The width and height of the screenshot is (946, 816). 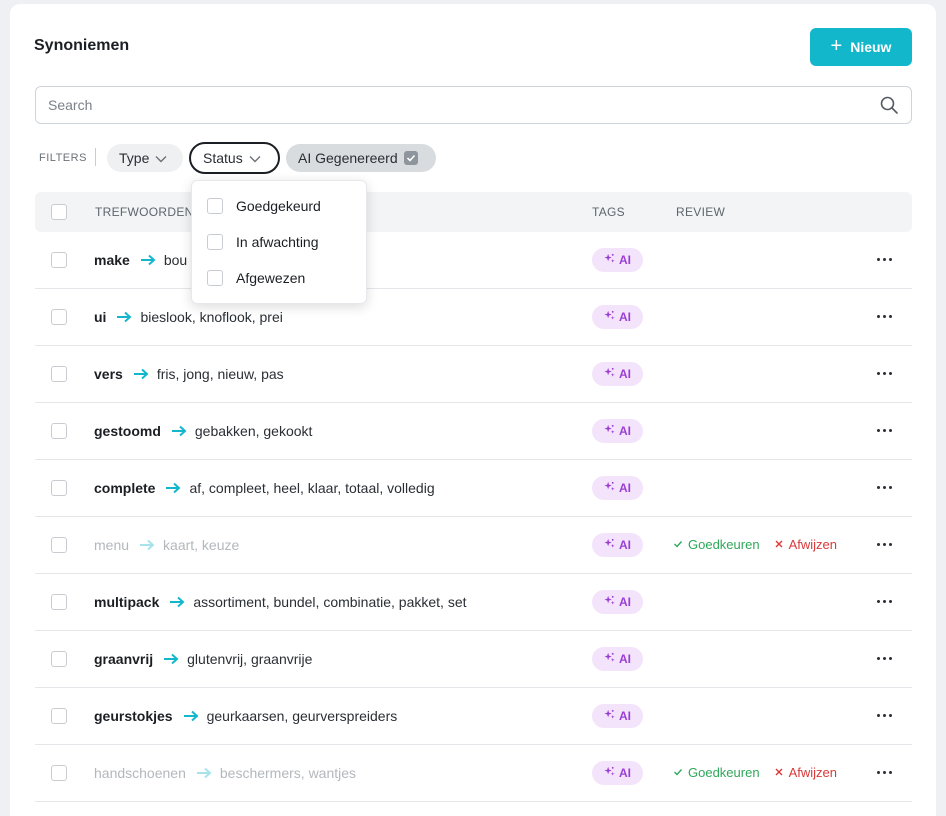 I want to click on ai-filter-label: AI Gegenereerd, so click(x=348, y=158).